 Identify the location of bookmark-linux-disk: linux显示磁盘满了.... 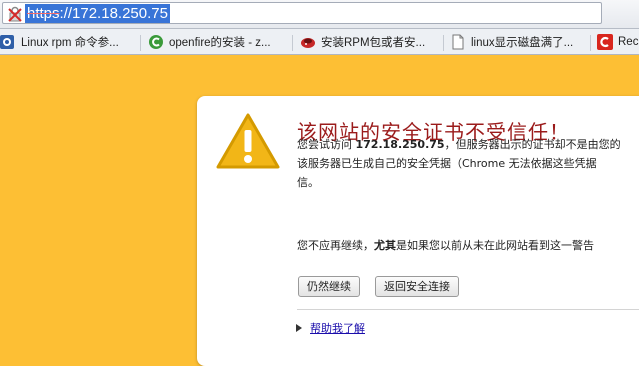
(511, 42).